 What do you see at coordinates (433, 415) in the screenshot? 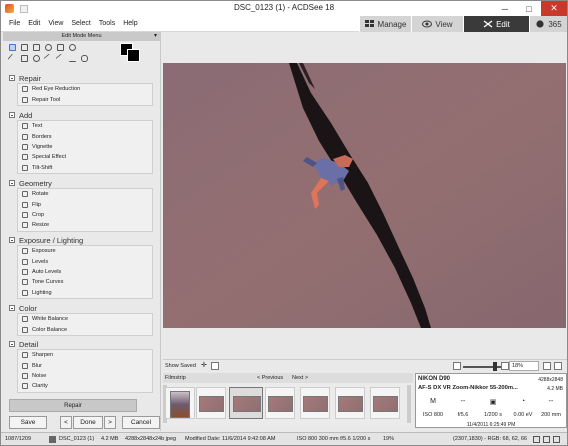
I see `iso-value: ISO 800` at bounding box center [433, 415].